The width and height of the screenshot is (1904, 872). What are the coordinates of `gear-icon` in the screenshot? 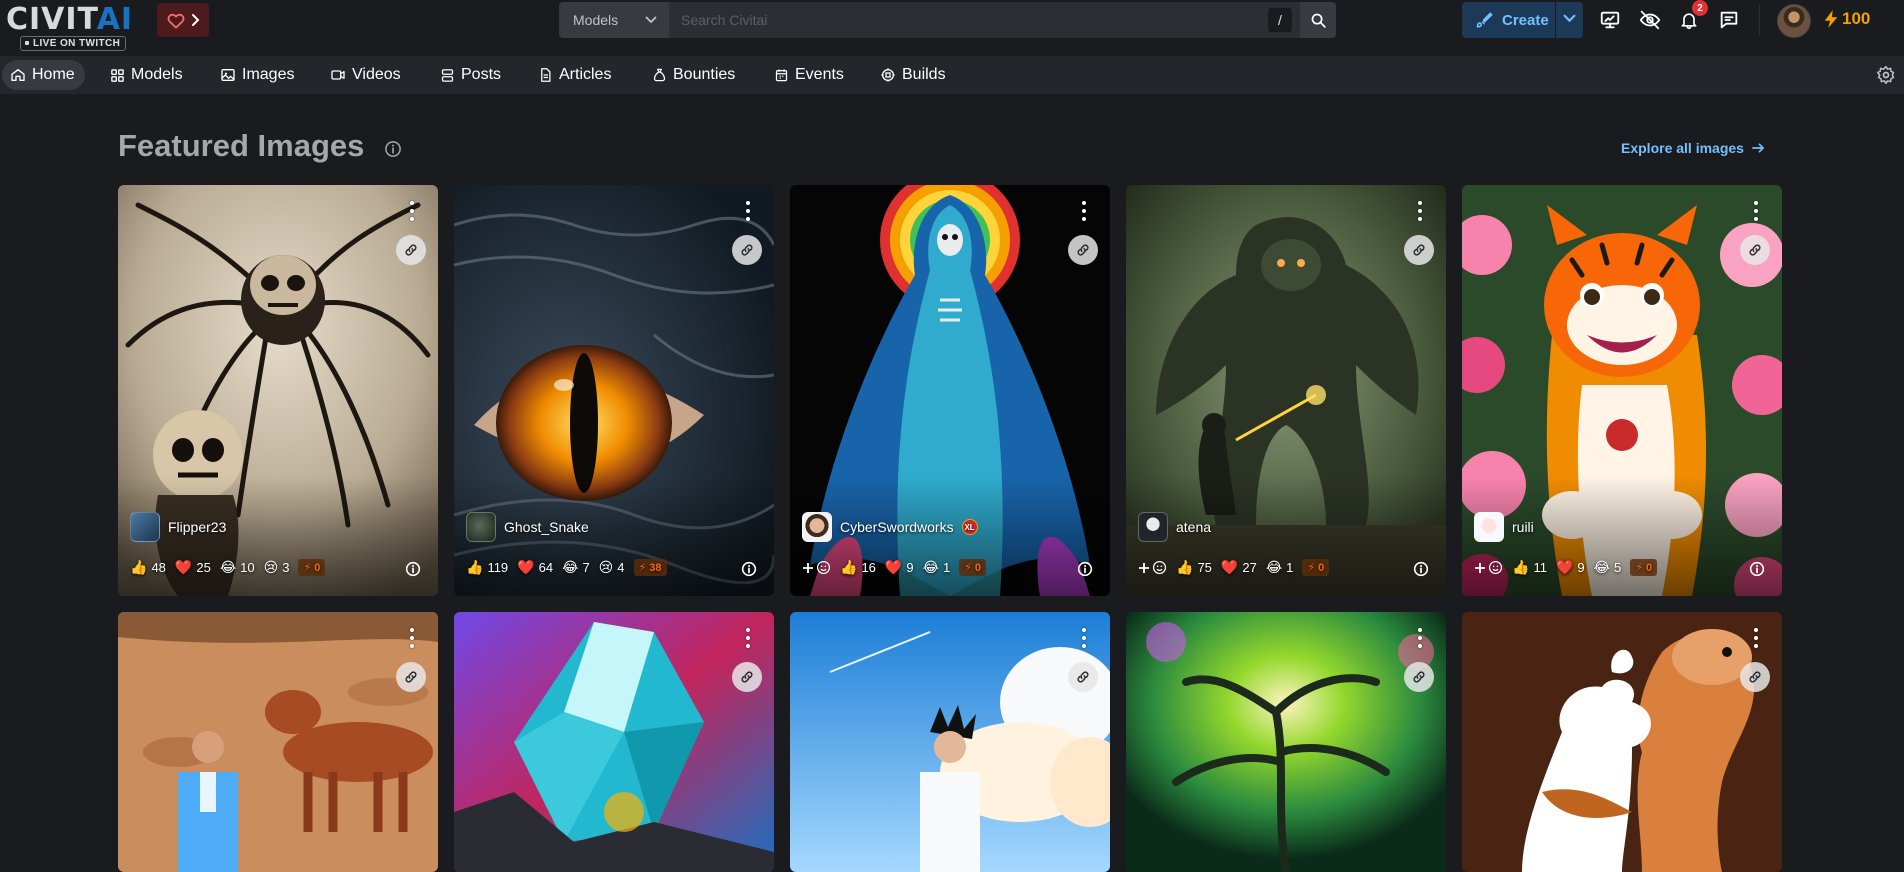 It's located at (1886, 75).